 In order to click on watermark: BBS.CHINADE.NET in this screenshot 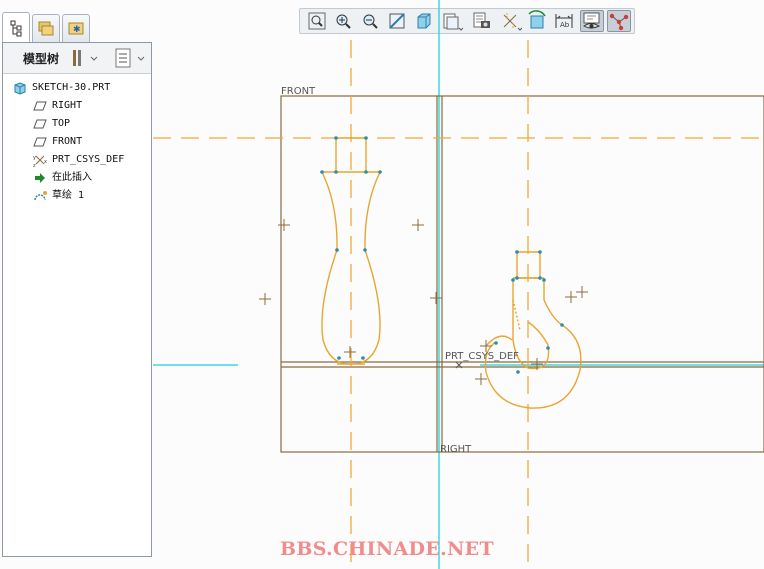, I will do `click(387, 549)`.